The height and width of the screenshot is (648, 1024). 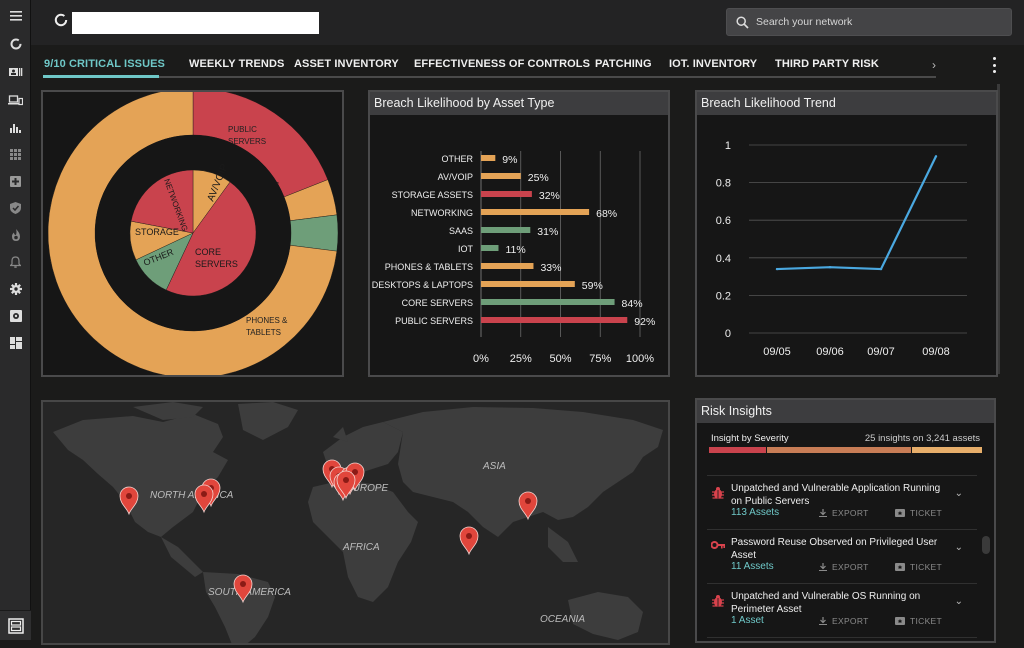 What do you see at coordinates (494, 466) in the screenshot?
I see `map-label: ASIA` at bounding box center [494, 466].